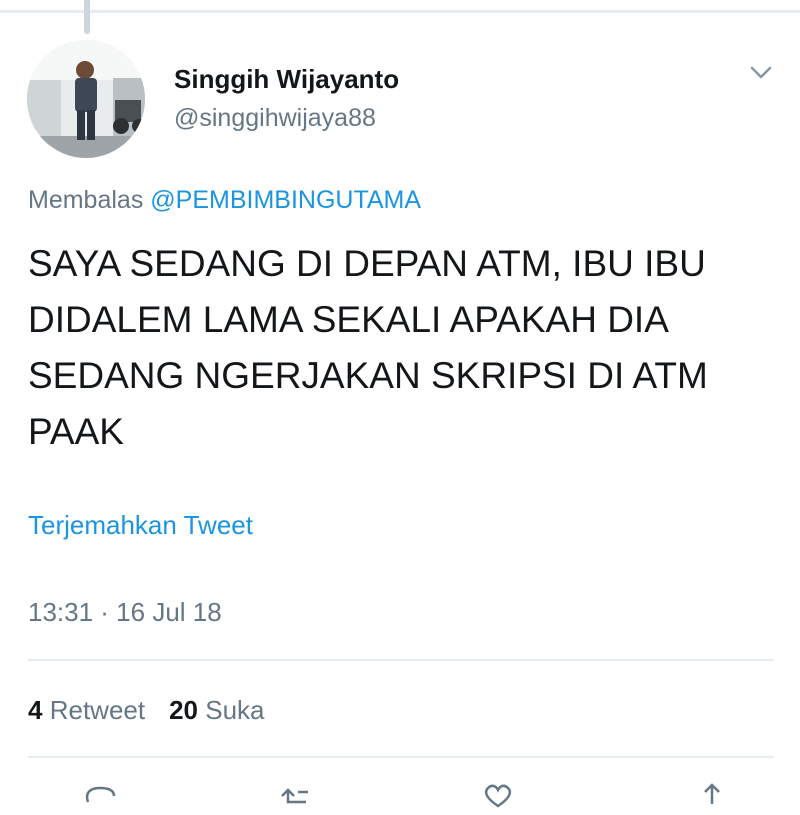  Describe the element at coordinates (86, 200) in the screenshot. I see `reply-prefix: Membalas` at that location.